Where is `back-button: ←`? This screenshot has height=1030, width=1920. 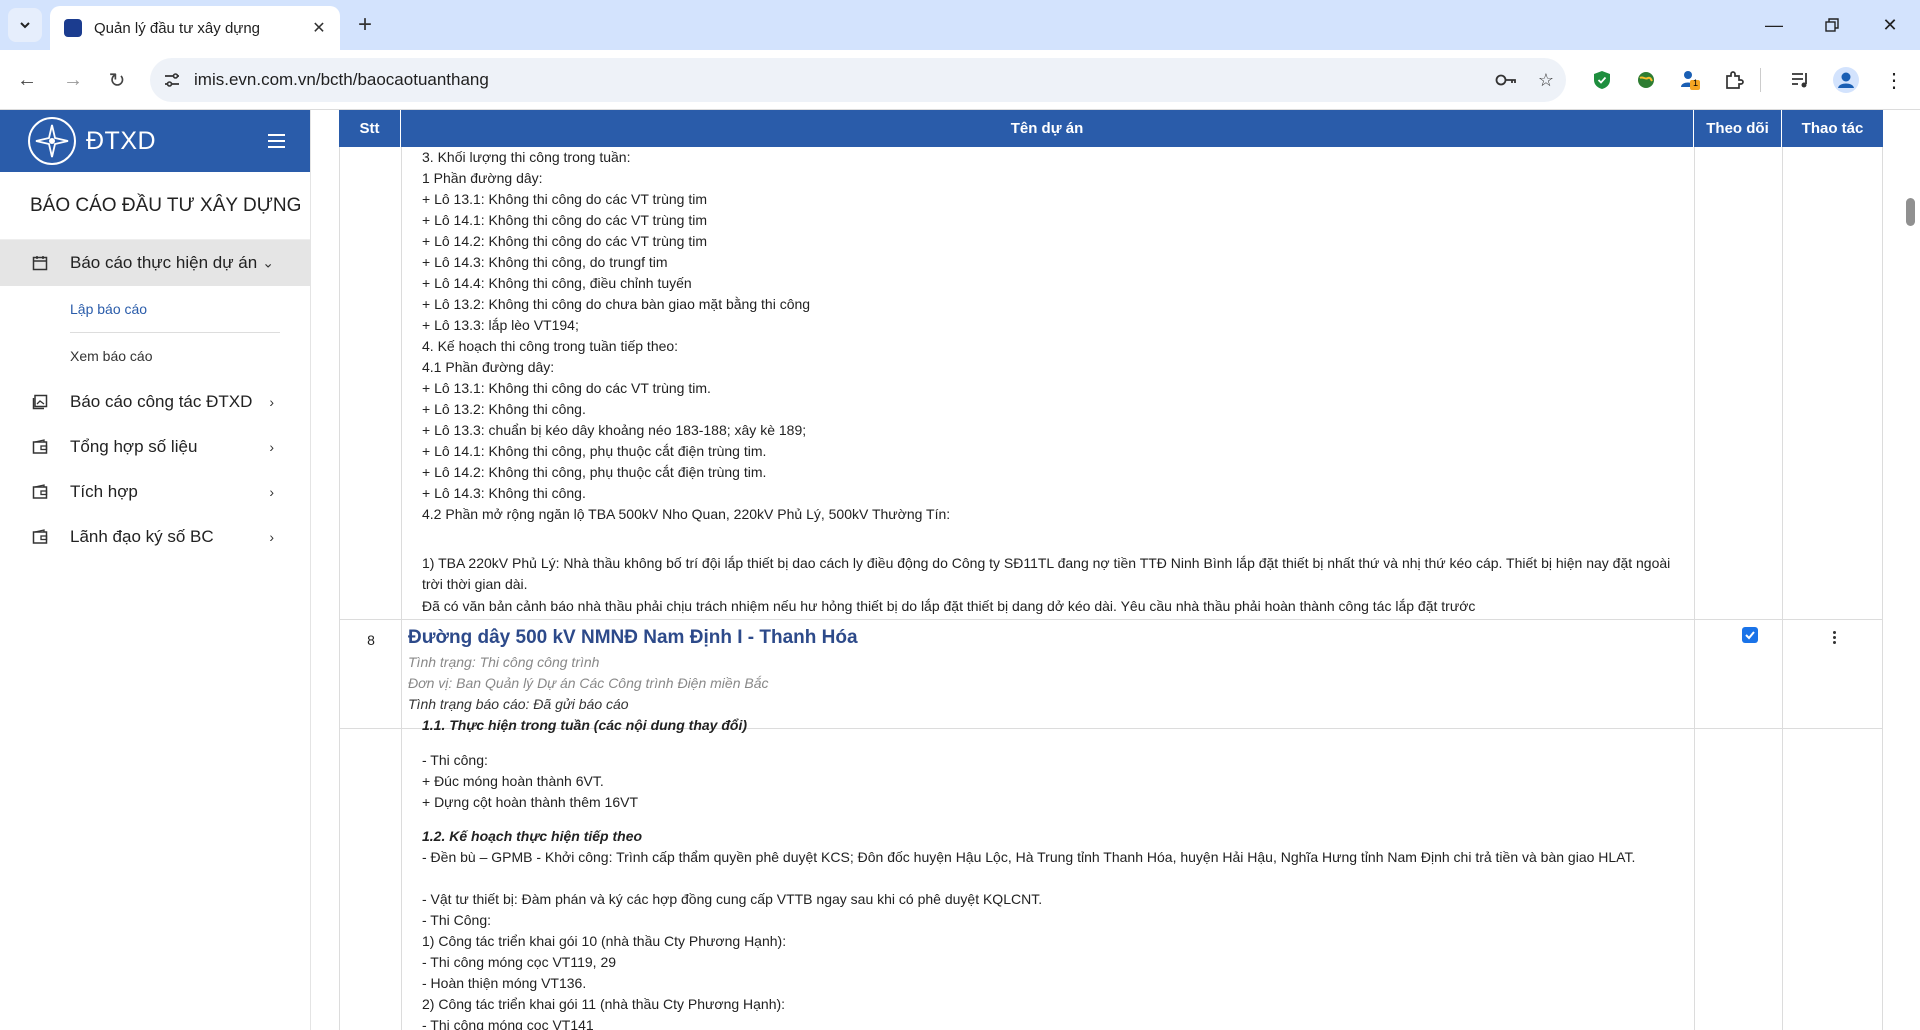 back-button: ← is located at coordinates (27, 80).